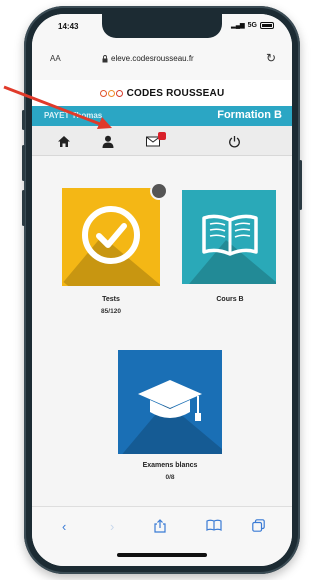 The width and height of the screenshot is (320, 580). I want to click on site-logo-text: CODES ROUSSEAU, so click(175, 93).